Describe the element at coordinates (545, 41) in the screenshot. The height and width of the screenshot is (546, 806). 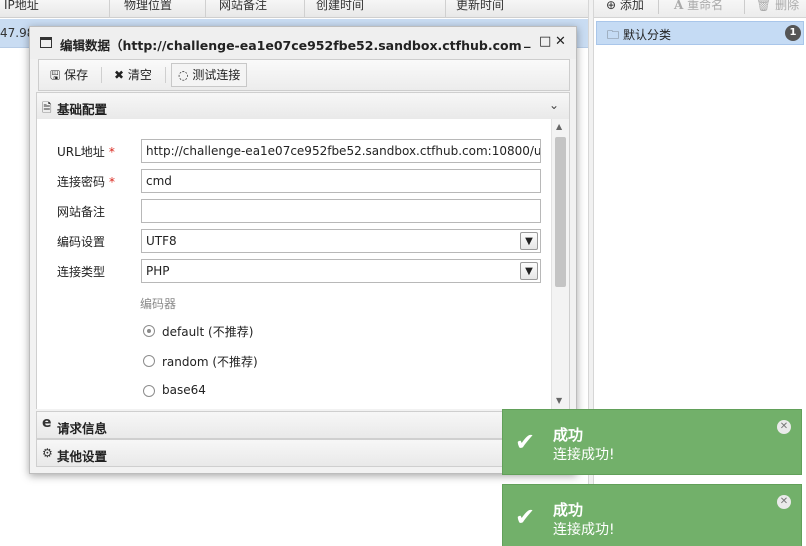
I see `maximize-button: □` at that location.